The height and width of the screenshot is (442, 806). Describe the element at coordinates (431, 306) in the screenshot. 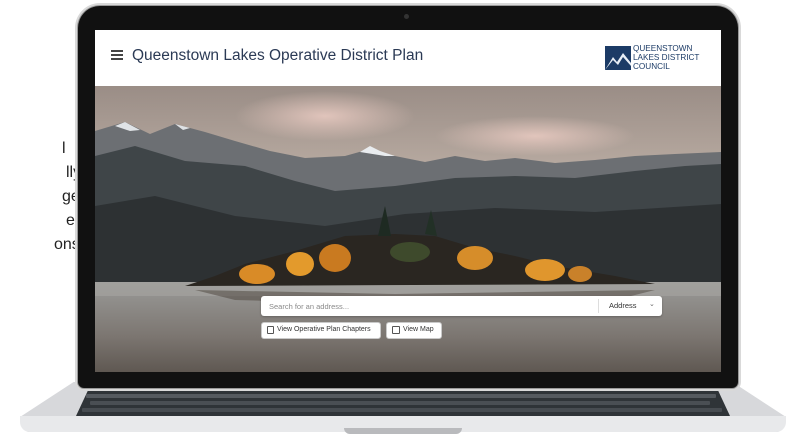

I see `search-input` at that location.